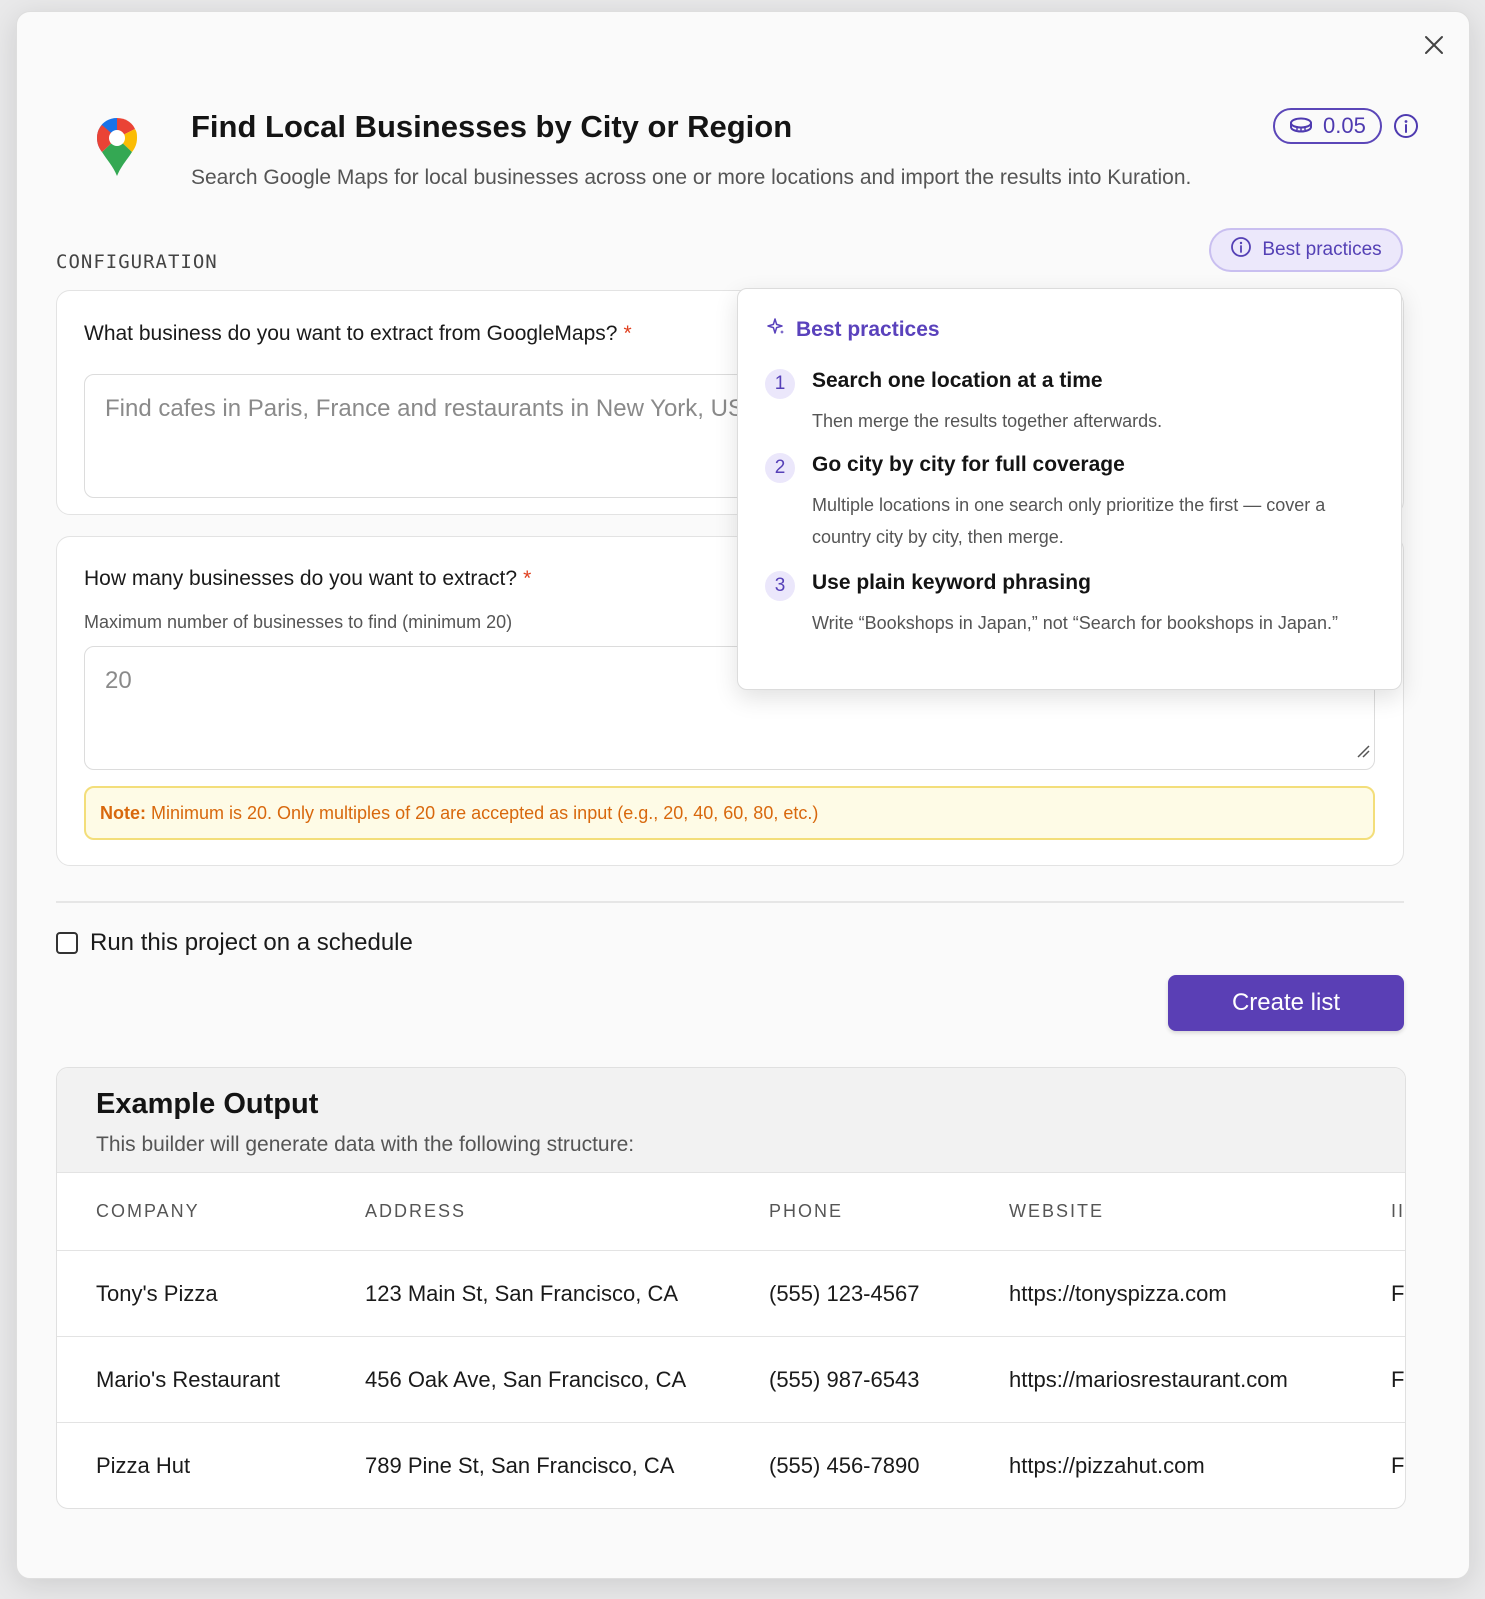 This screenshot has height=1599, width=1485. Describe the element at coordinates (67, 943) in the screenshot. I see `schedule-checkbox` at that location.